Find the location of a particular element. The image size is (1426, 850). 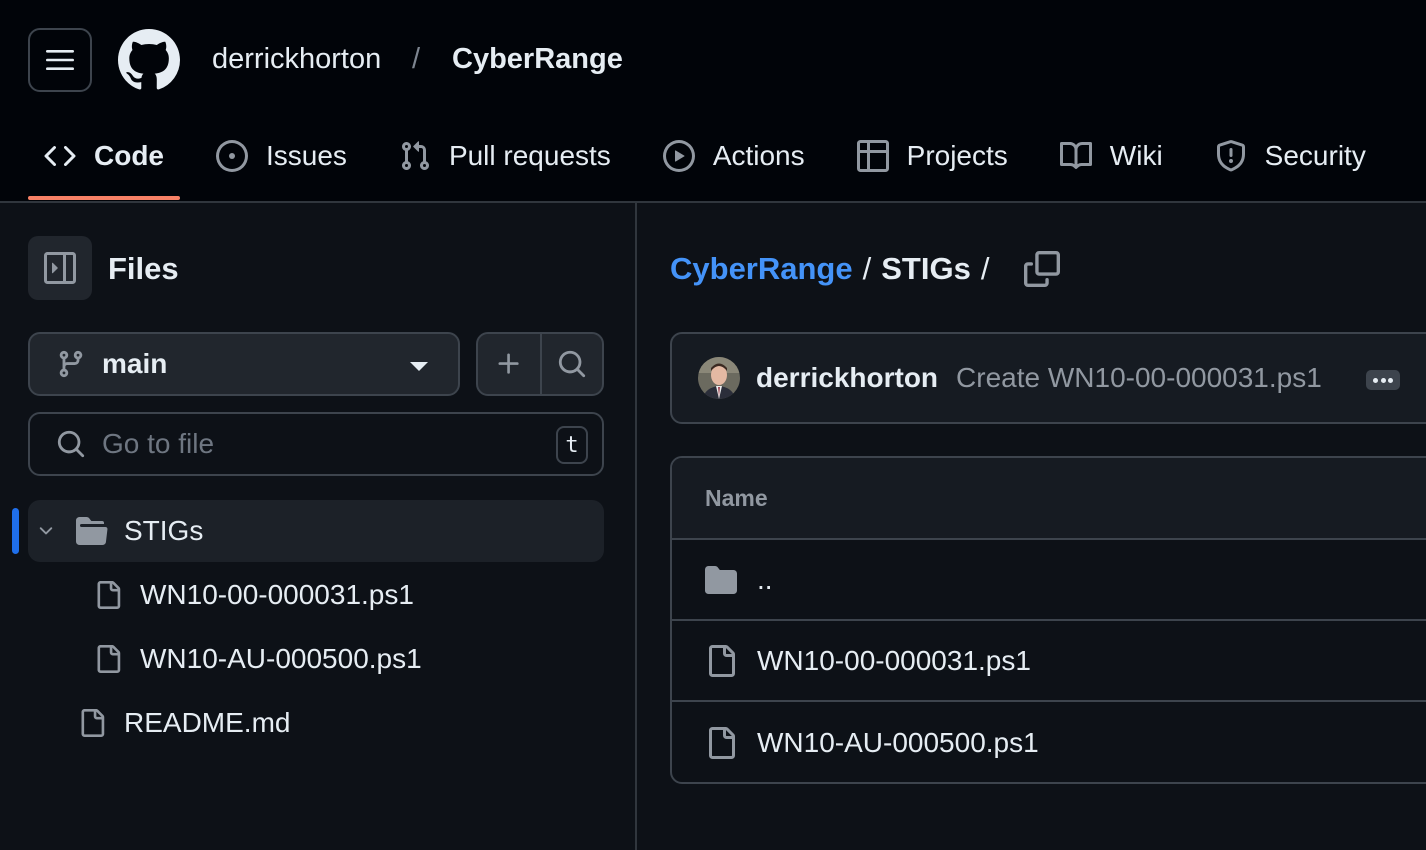

path-breadcrumb: CyberRange / STIGs / is located at coordinates (834, 269).